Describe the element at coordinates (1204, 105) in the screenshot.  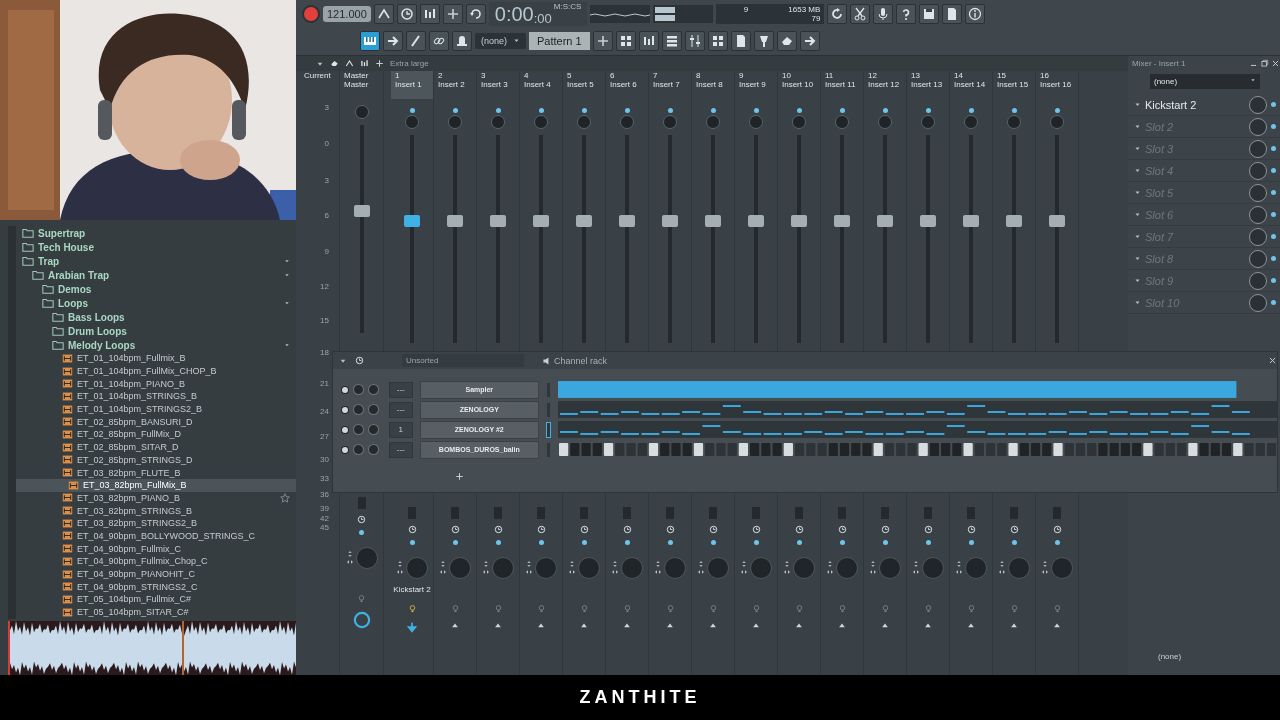
I see `effect-slot: Kickstart 2` at that location.